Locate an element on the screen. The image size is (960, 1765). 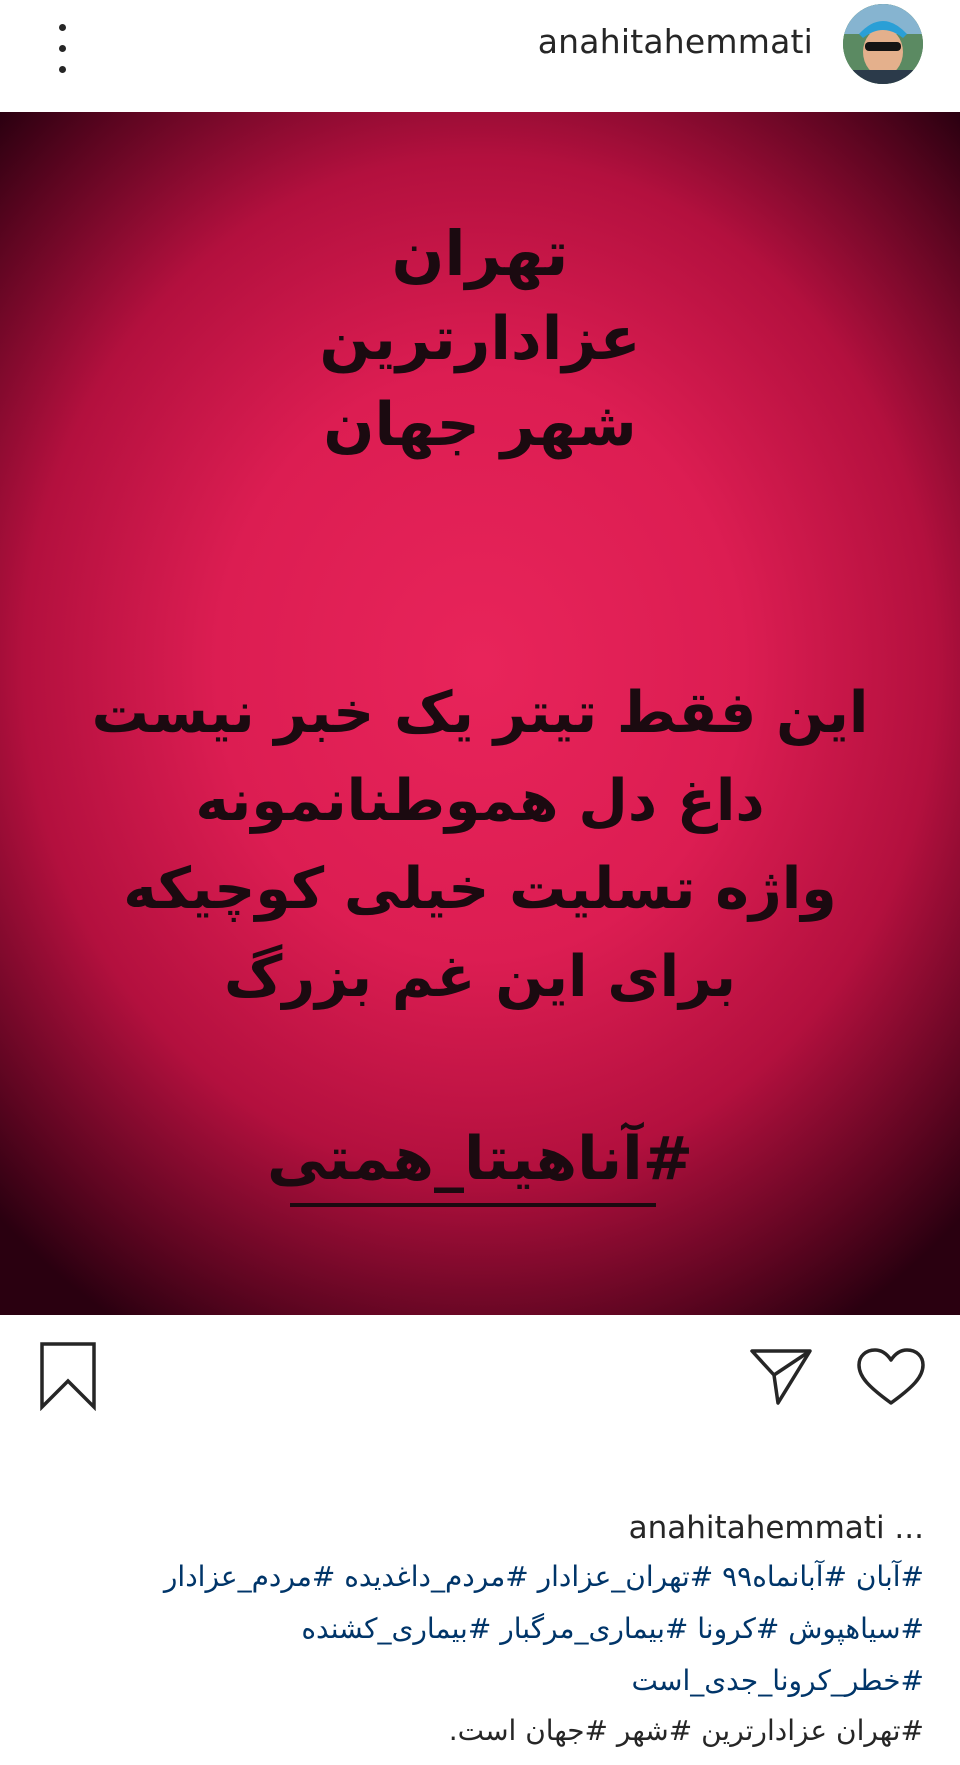
header-username: anahitahemmati is located at coordinates (675, 41).